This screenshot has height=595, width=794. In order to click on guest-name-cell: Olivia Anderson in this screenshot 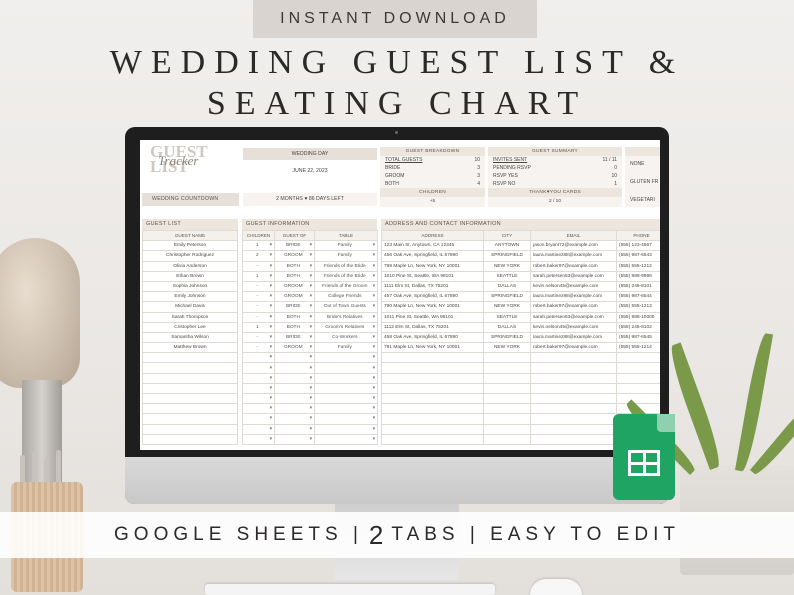, I will do `click(190, 266)`.